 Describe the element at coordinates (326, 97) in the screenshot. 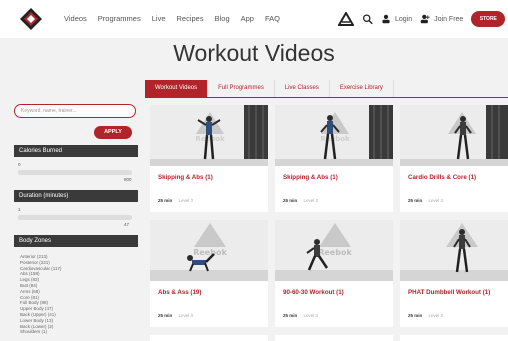

I see `tab-underline` at that location.